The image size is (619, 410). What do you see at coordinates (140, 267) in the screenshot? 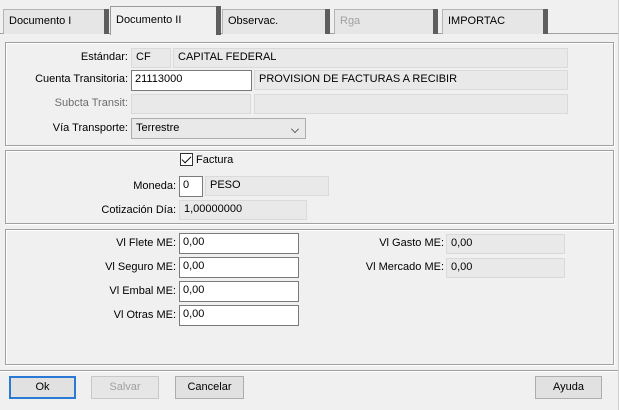
I see `seguro-label: Vl Seguro ME:` at bounding box center [140, 267].